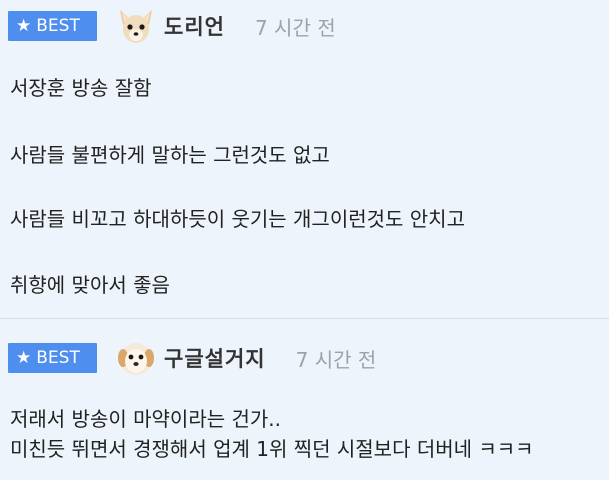 The width and height of the screenshot is (609, 480). I want to click on comment-text-line: 사람들 불편하게 말하는 그런것도 없고, so click(170, 155).